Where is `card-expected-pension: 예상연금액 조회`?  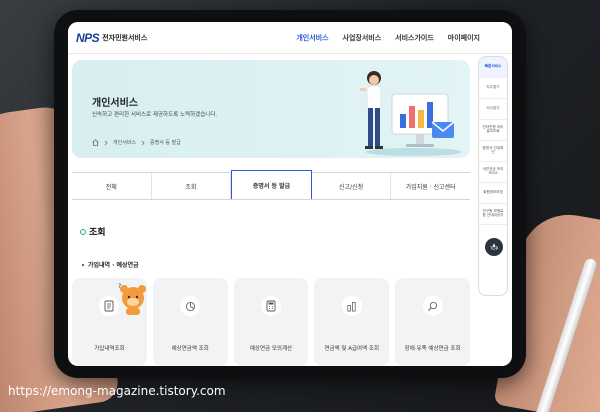
card-expected-pension: 예상연금액 조회 is located at coordinates (190, 322).